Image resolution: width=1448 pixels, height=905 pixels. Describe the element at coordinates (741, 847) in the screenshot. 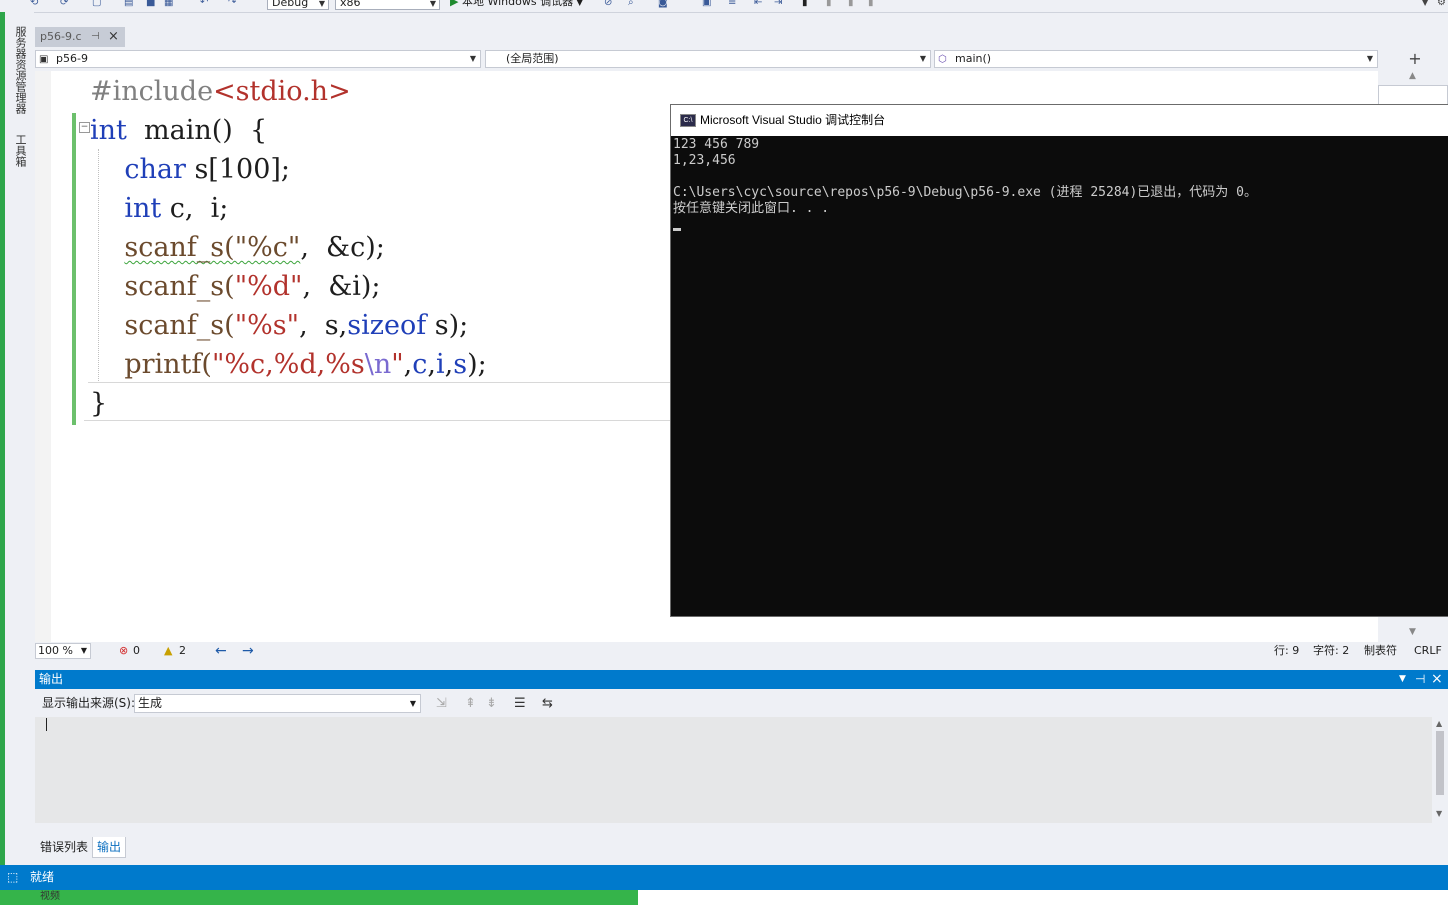

I see `bottom-tab-strip: 错误列表 输出` at that location.